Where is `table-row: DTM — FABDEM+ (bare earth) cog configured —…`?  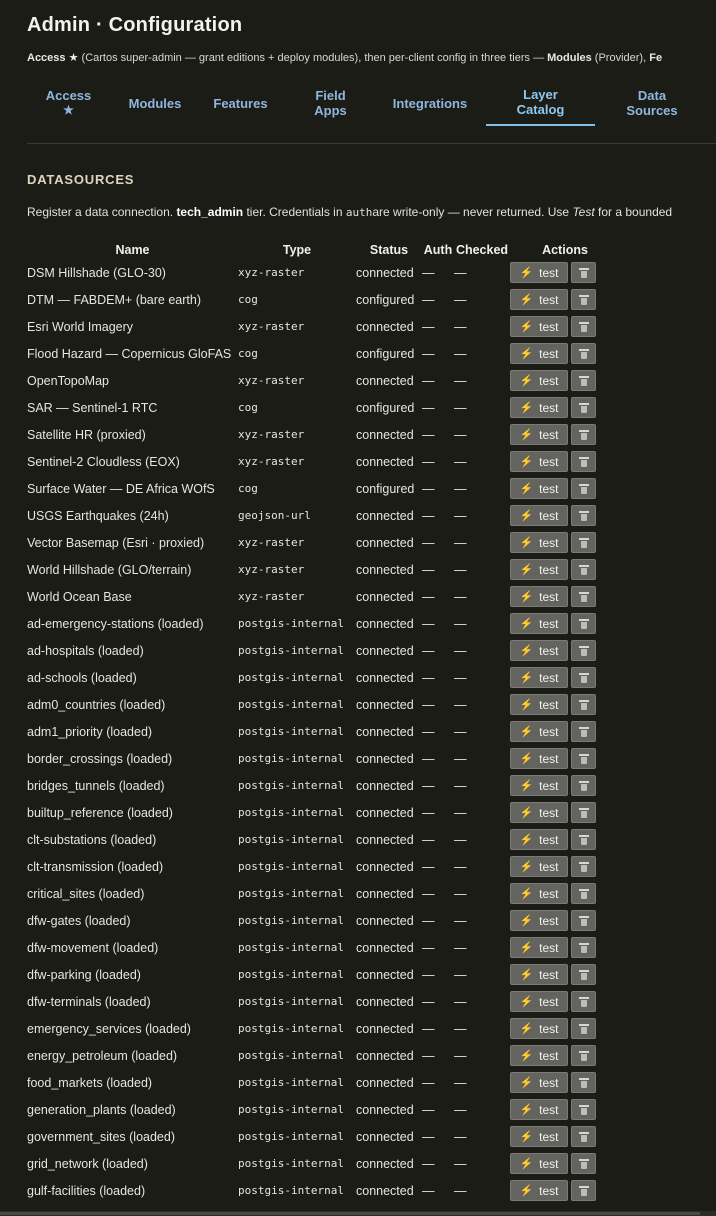
table-row: DTM — FABDEM+ (bare earth) cog configured —… is located at coordinates (323, 299).